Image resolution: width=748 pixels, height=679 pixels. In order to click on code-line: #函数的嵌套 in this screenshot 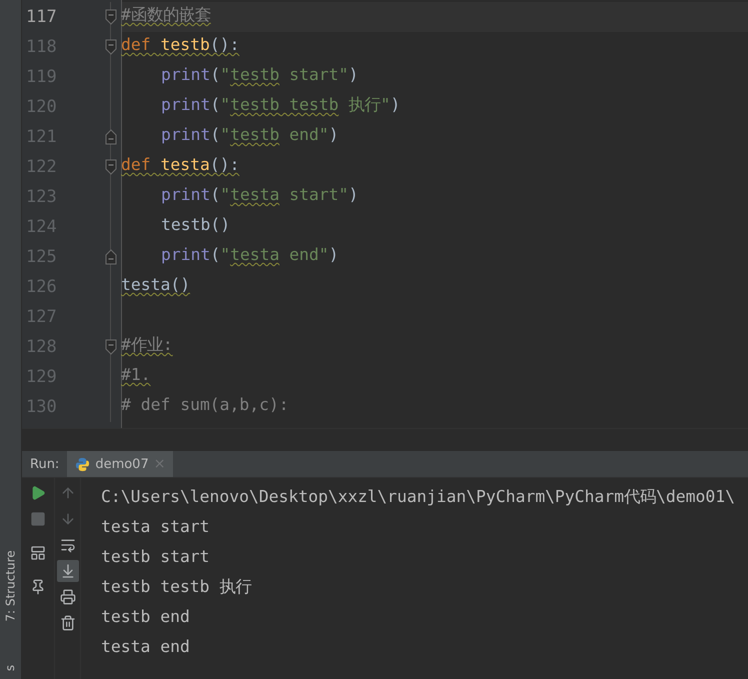, I will do `click(166, 15)`.